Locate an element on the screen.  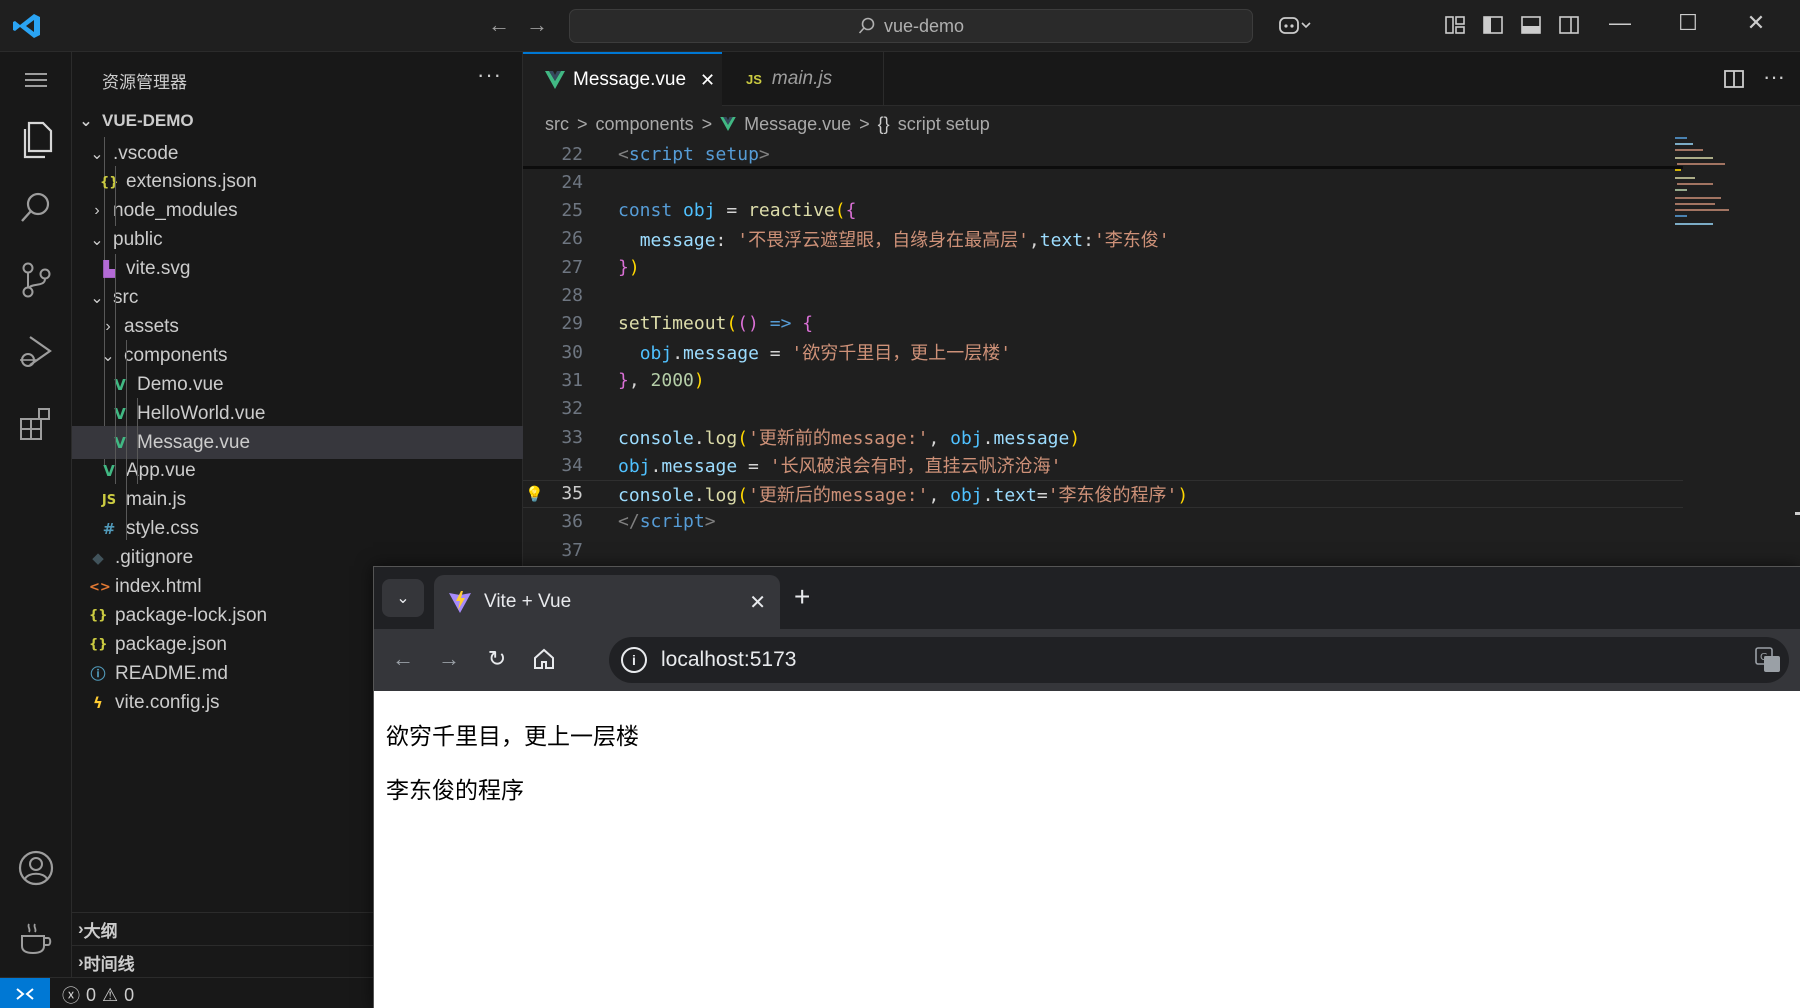
maximize-button: ☐ is located at coordinates (1688, 23).